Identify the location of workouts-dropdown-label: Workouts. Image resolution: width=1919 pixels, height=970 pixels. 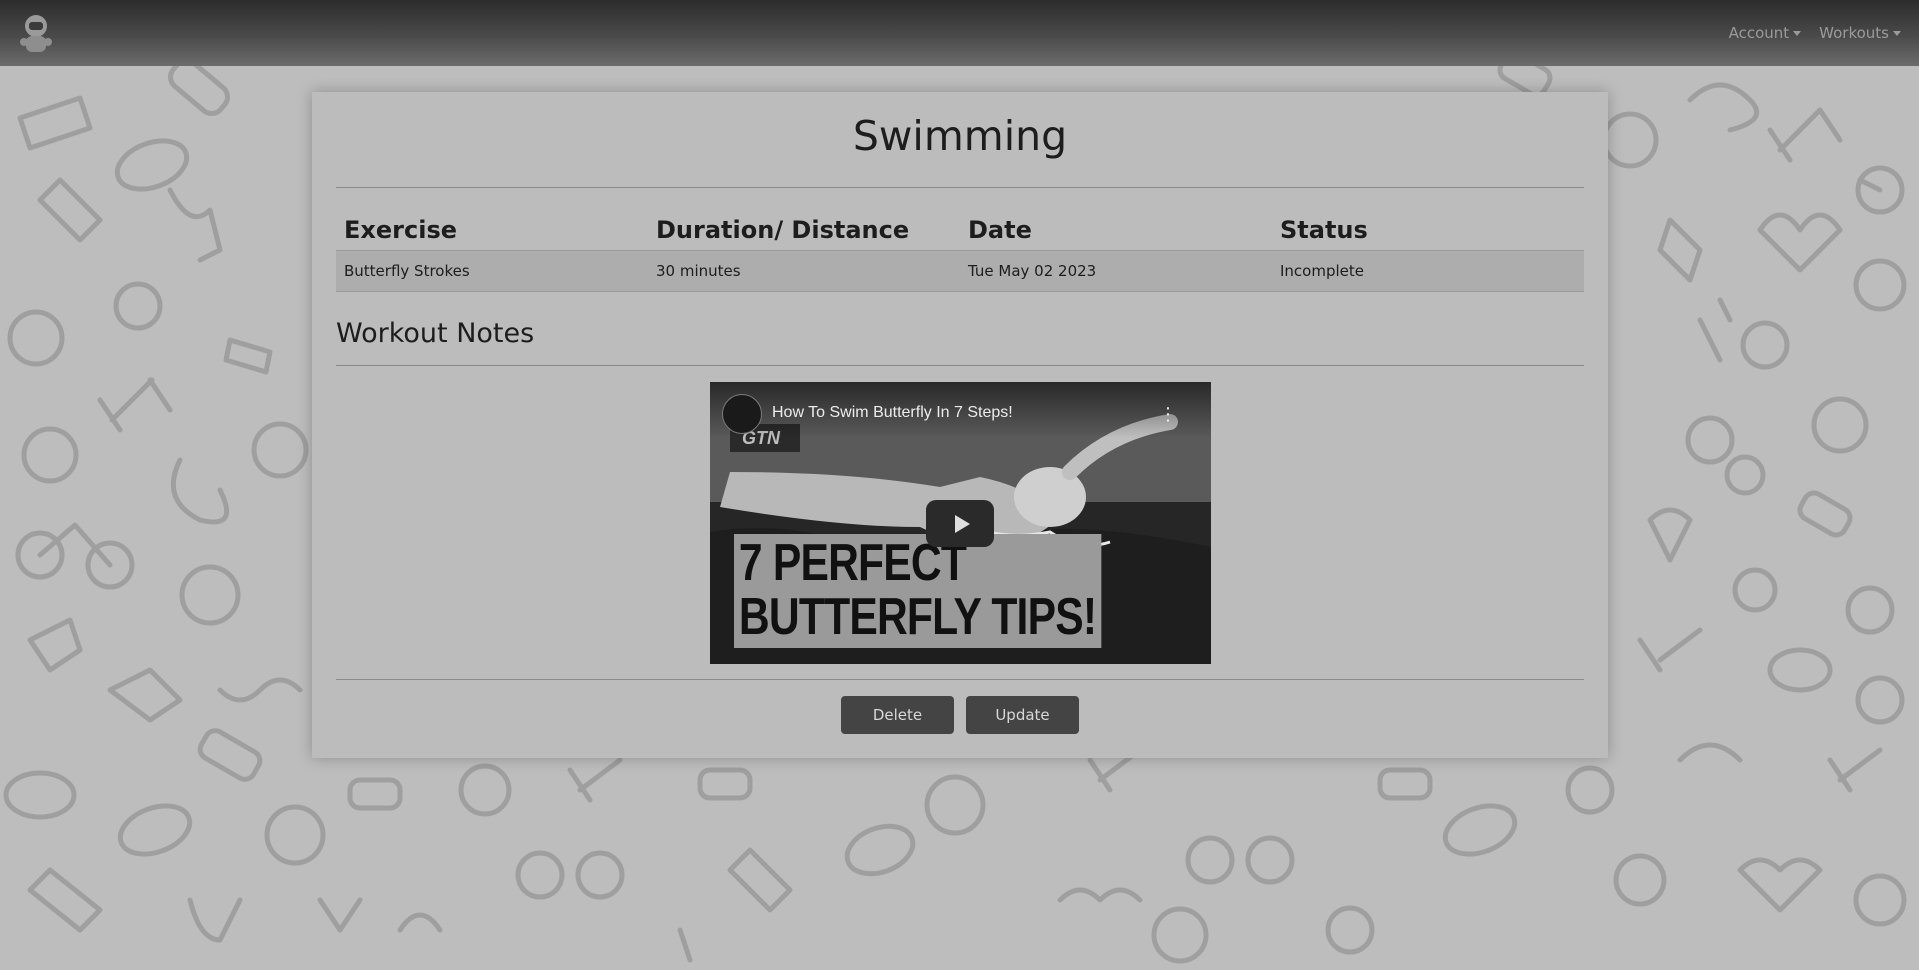
(1854, 33).